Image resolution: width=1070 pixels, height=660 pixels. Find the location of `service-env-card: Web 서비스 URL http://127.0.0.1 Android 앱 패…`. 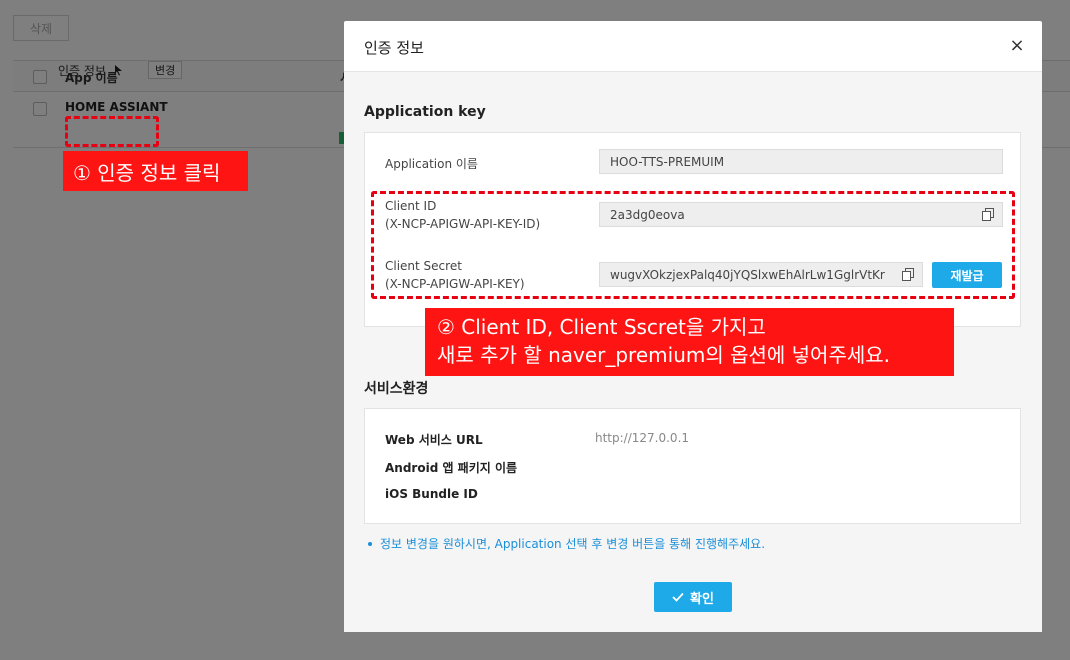

service-env-card: Web 서비스 URL http://127.0.0.1 Android 앱 패… is located at coordinates (692, 466).